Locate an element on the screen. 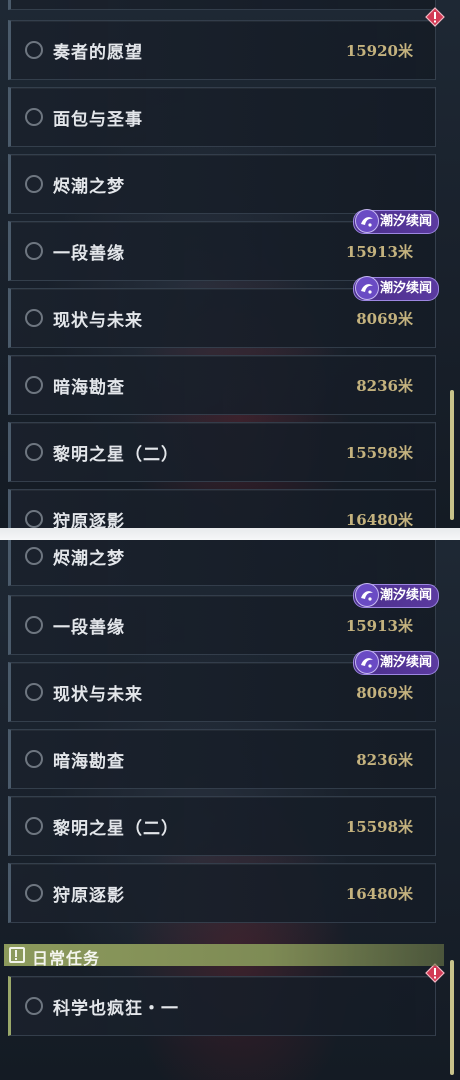  screenshot-divider is located at coordinates (230, 534).